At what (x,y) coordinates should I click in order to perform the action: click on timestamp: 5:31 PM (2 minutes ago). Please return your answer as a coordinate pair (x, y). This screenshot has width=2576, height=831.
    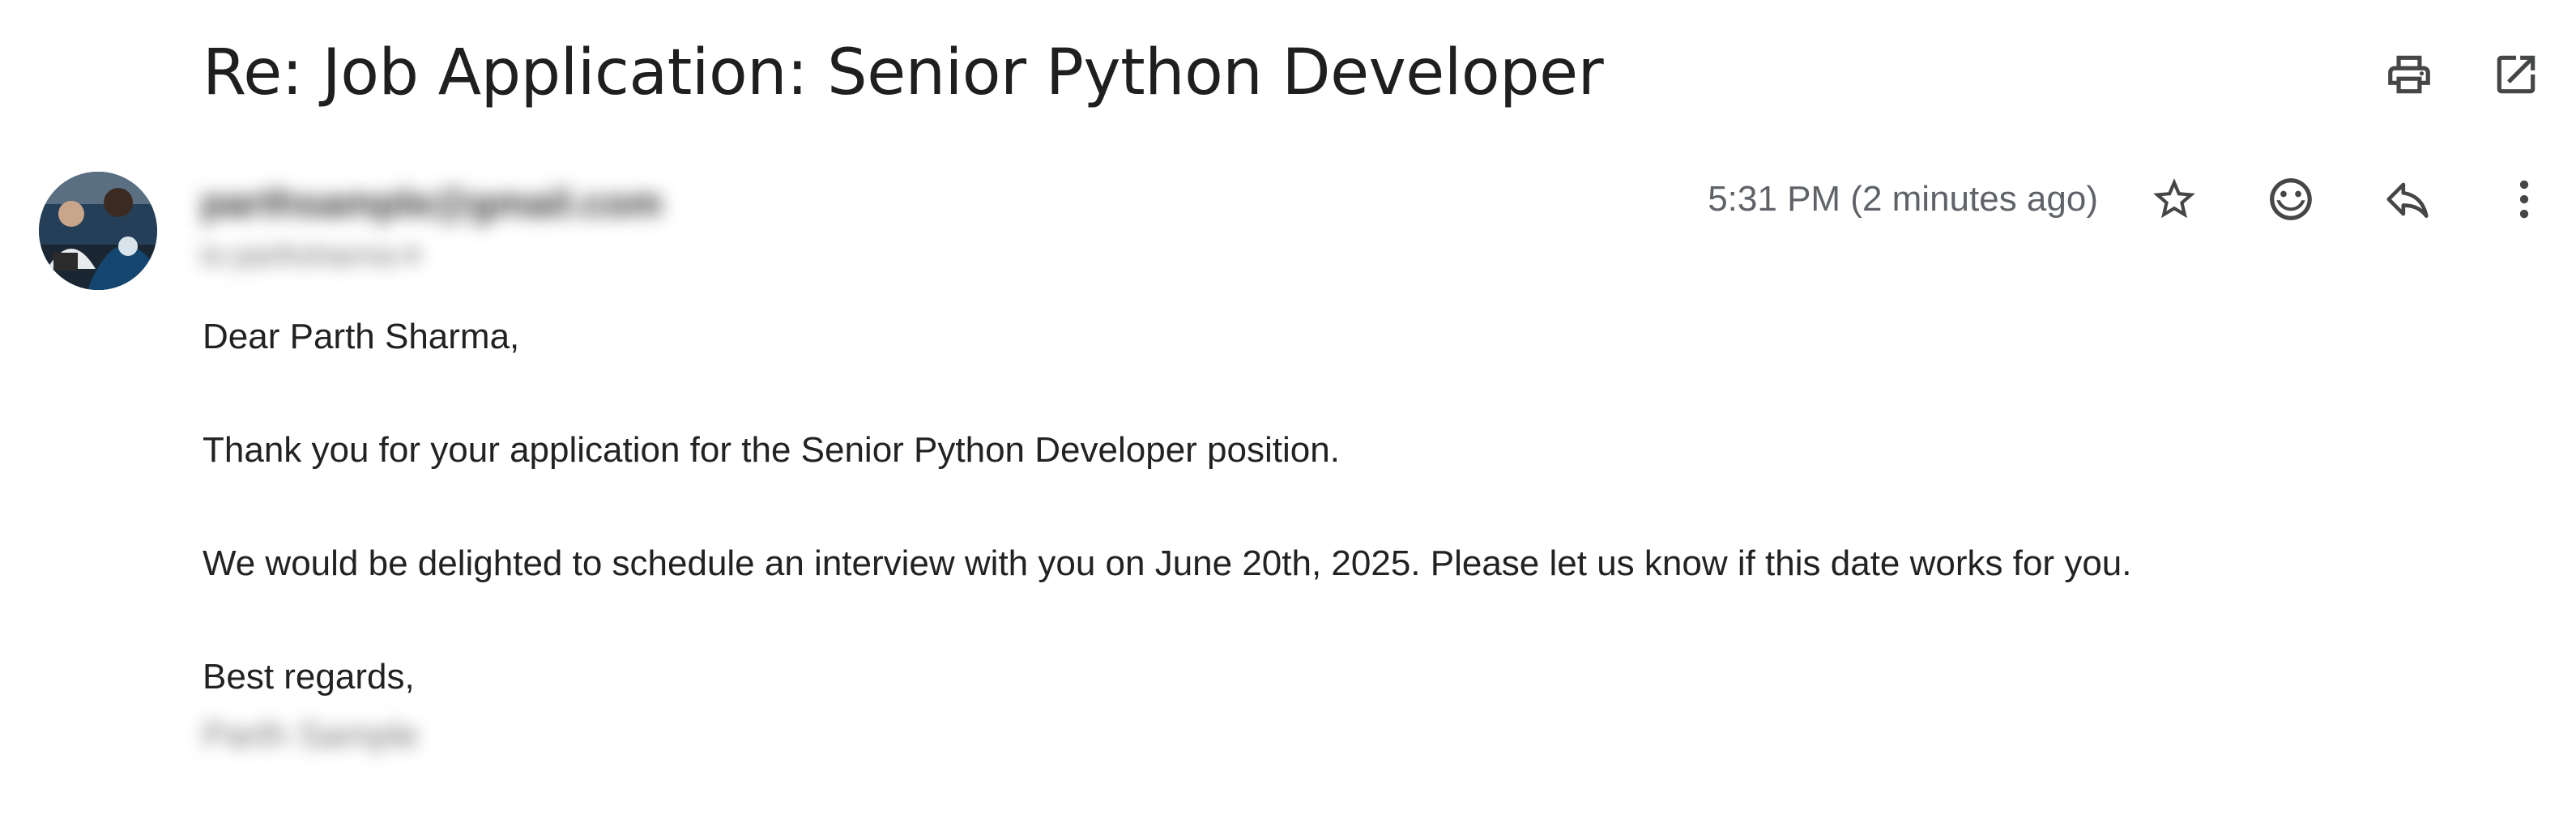
    Looking at the image, I should click on (1903, 199).